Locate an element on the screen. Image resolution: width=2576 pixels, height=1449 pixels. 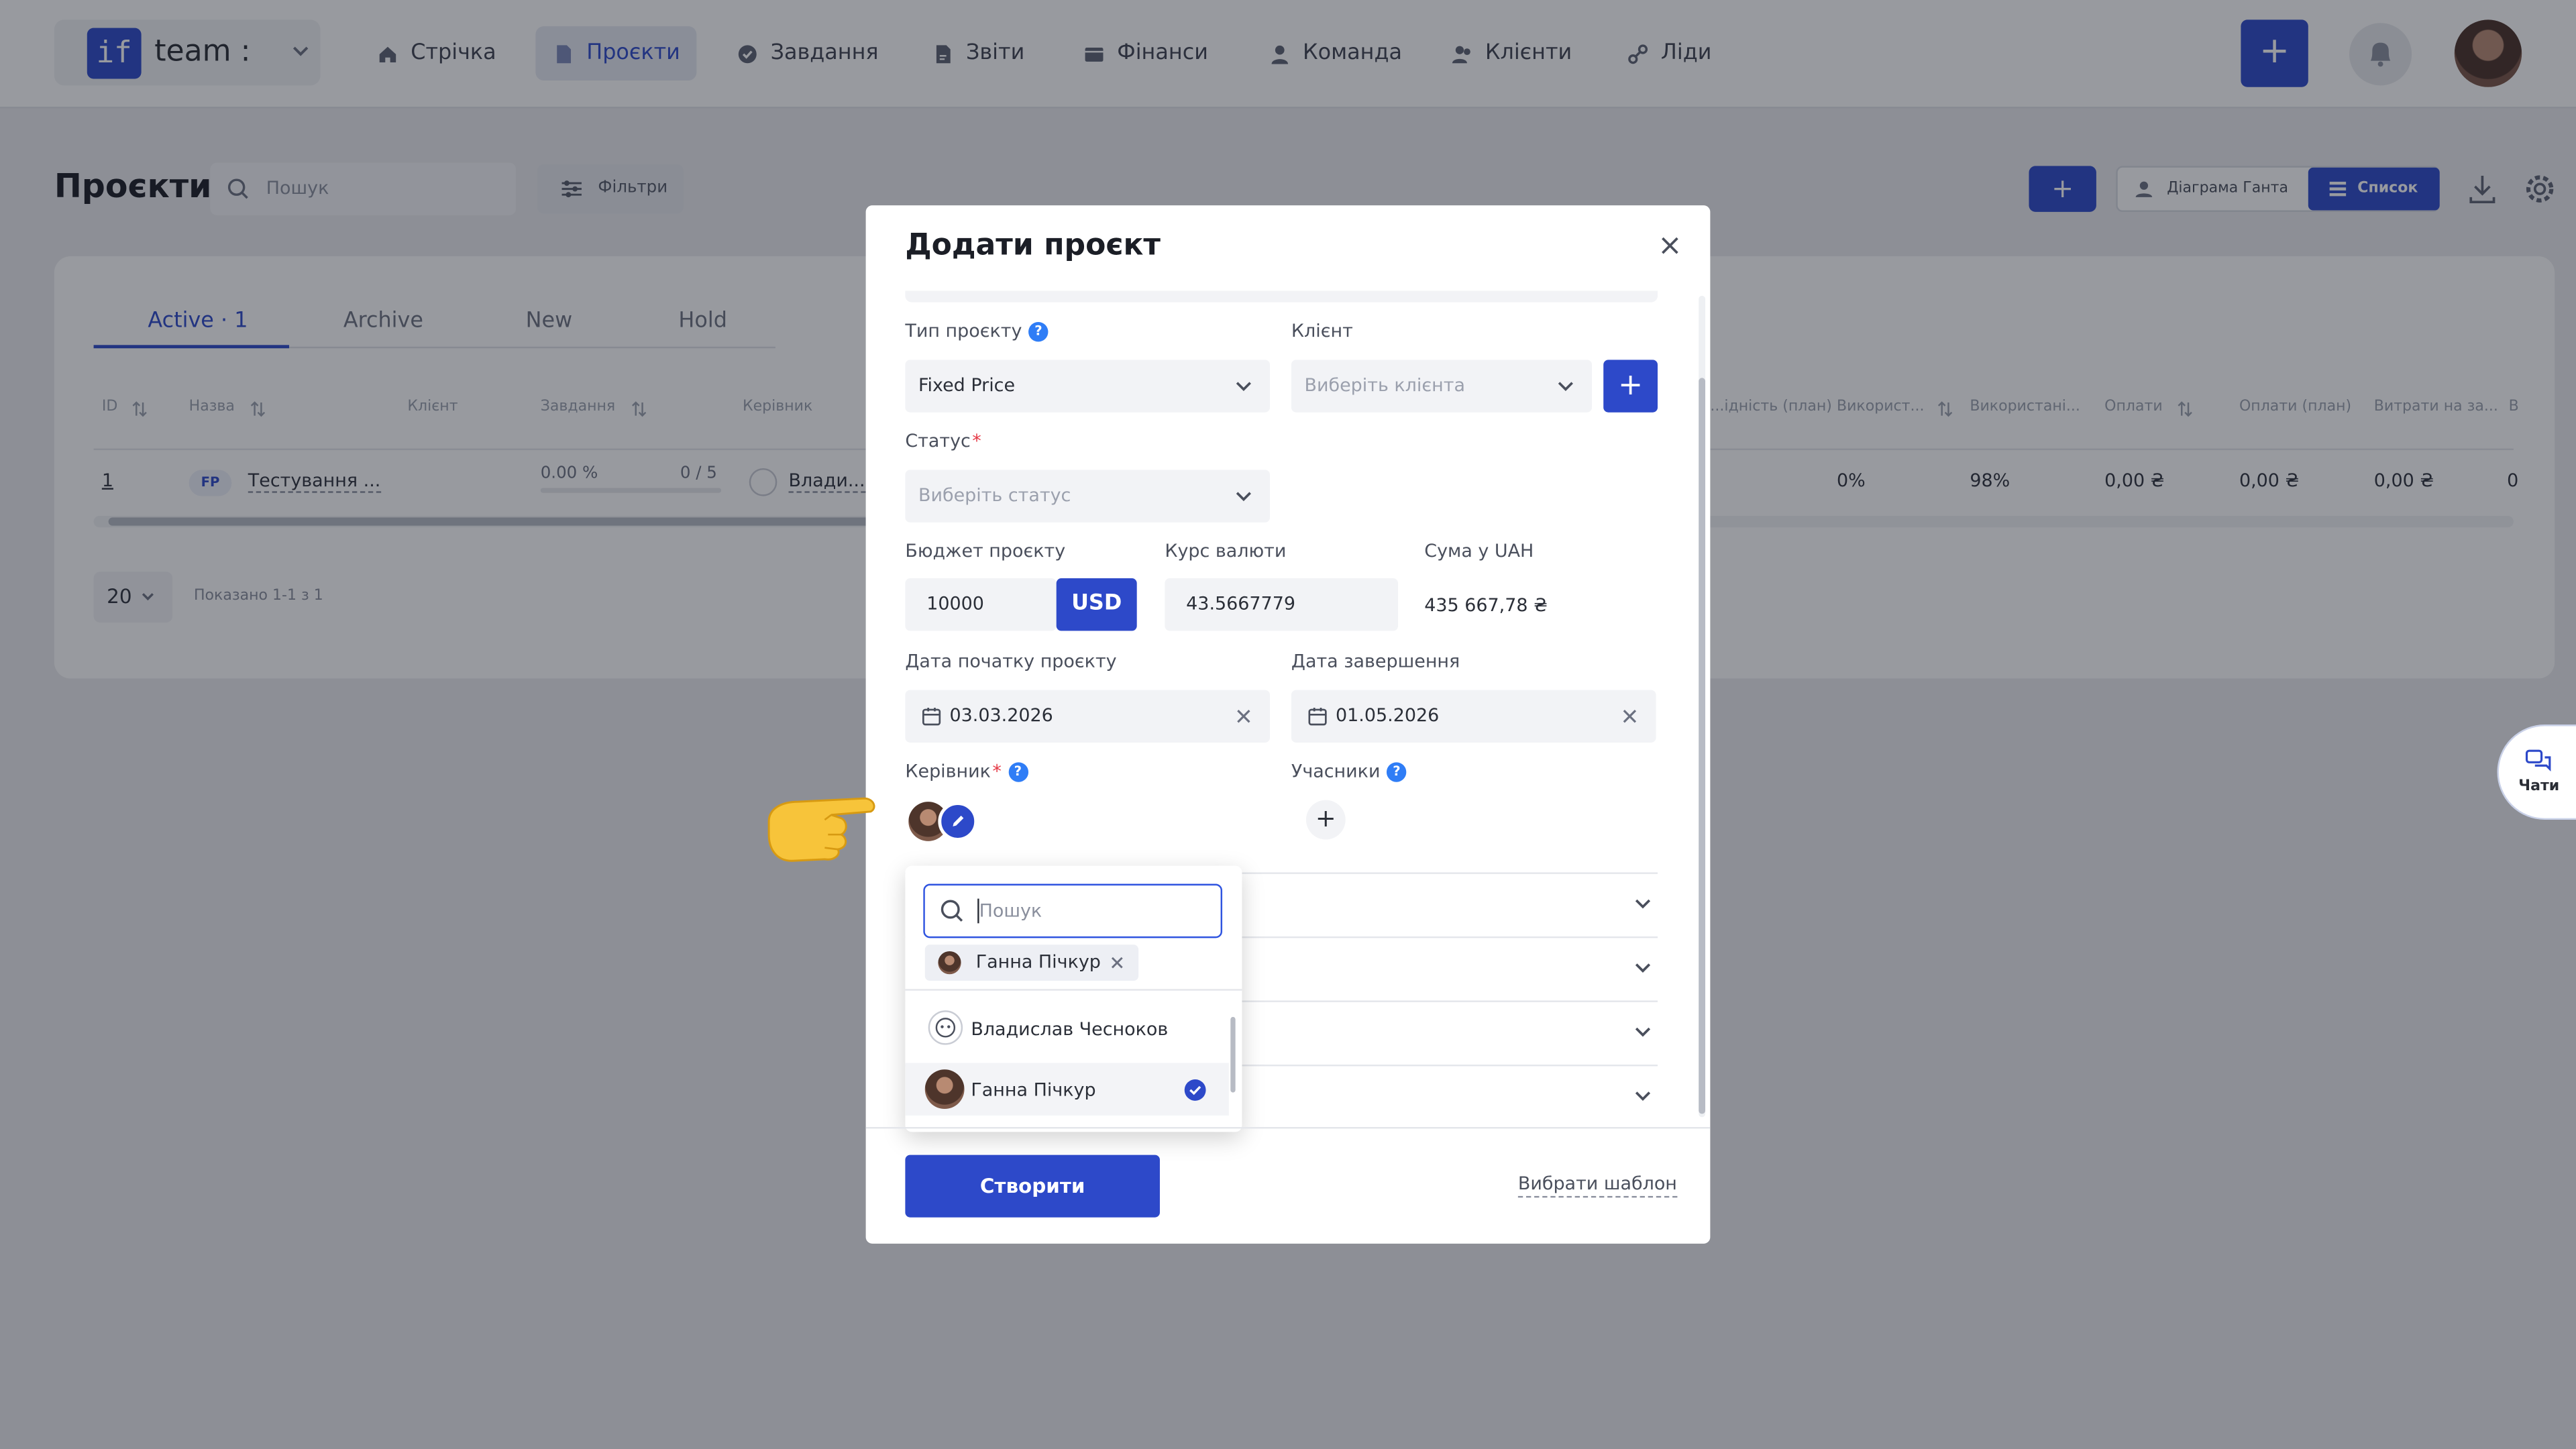
add-client-button: + is located at coordinates (1630, 386).